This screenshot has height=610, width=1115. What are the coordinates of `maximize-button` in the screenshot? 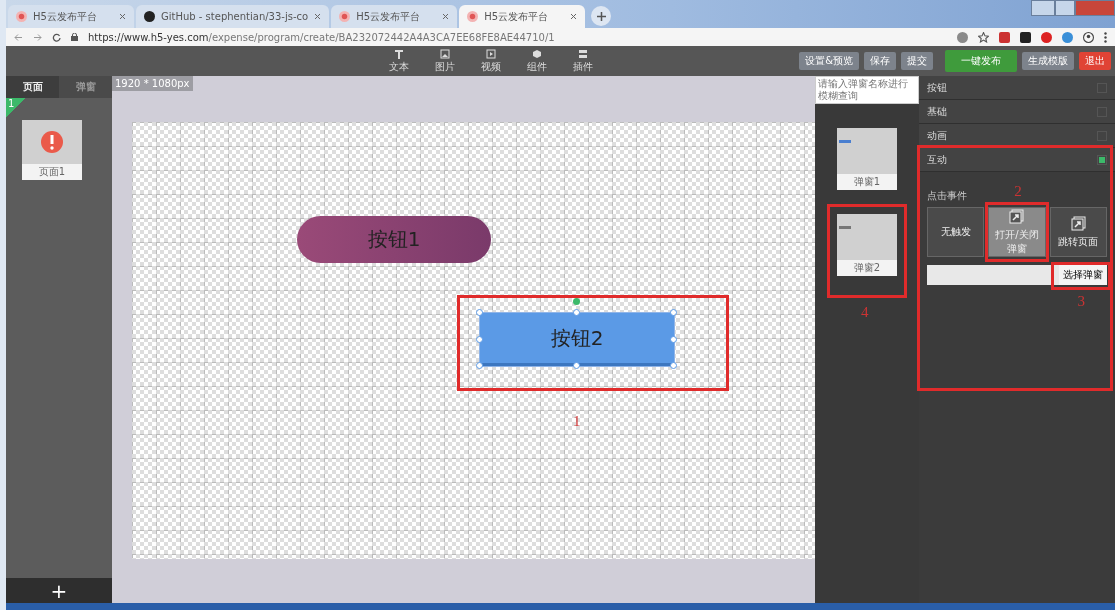 It's located at (1065, 8).